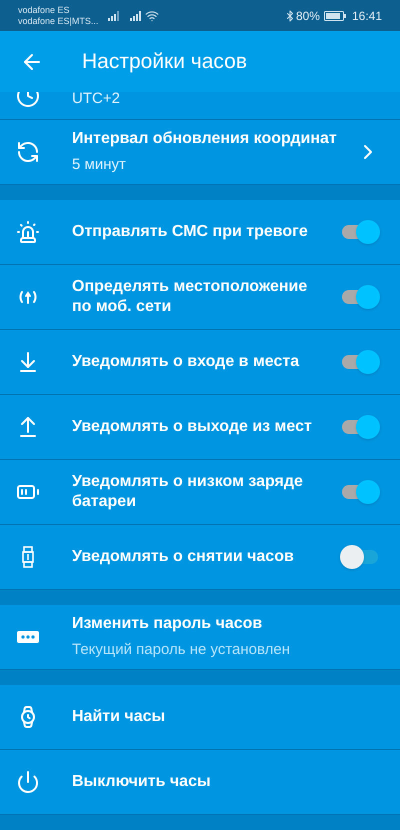  I want to click on setting-row: Определять местоположение по моб. сети, so click(200, 297).